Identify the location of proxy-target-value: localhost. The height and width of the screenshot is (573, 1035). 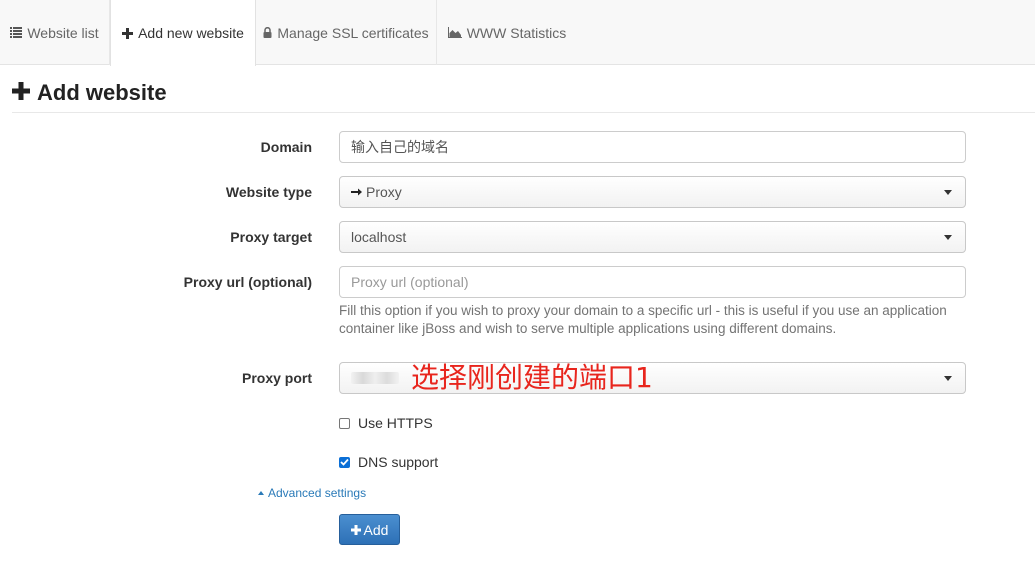
(379, 237).